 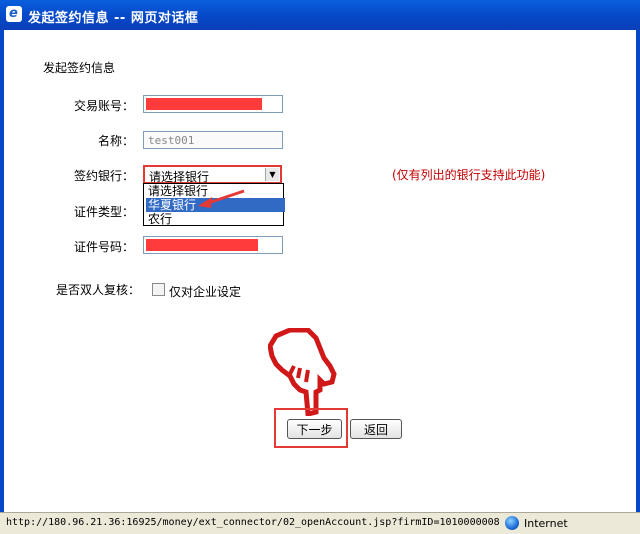 What do you see at coordinates (272, 174) in the screenshot?
I see `chevron-down-icon: ▼` at bounding box center [272, 174].